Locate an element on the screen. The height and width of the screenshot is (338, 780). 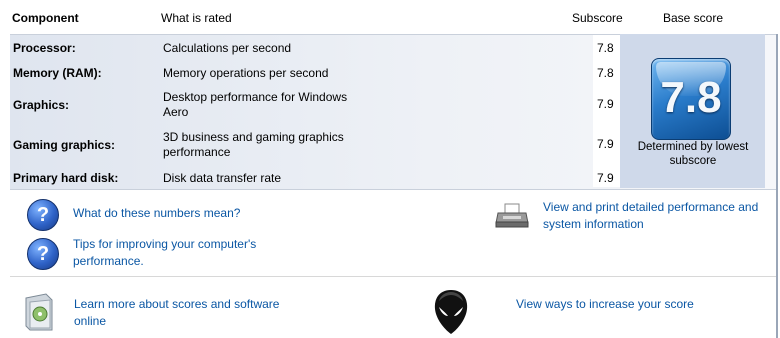
row-desc-memory: Memory operations per second is located at coordinates (246, 73).